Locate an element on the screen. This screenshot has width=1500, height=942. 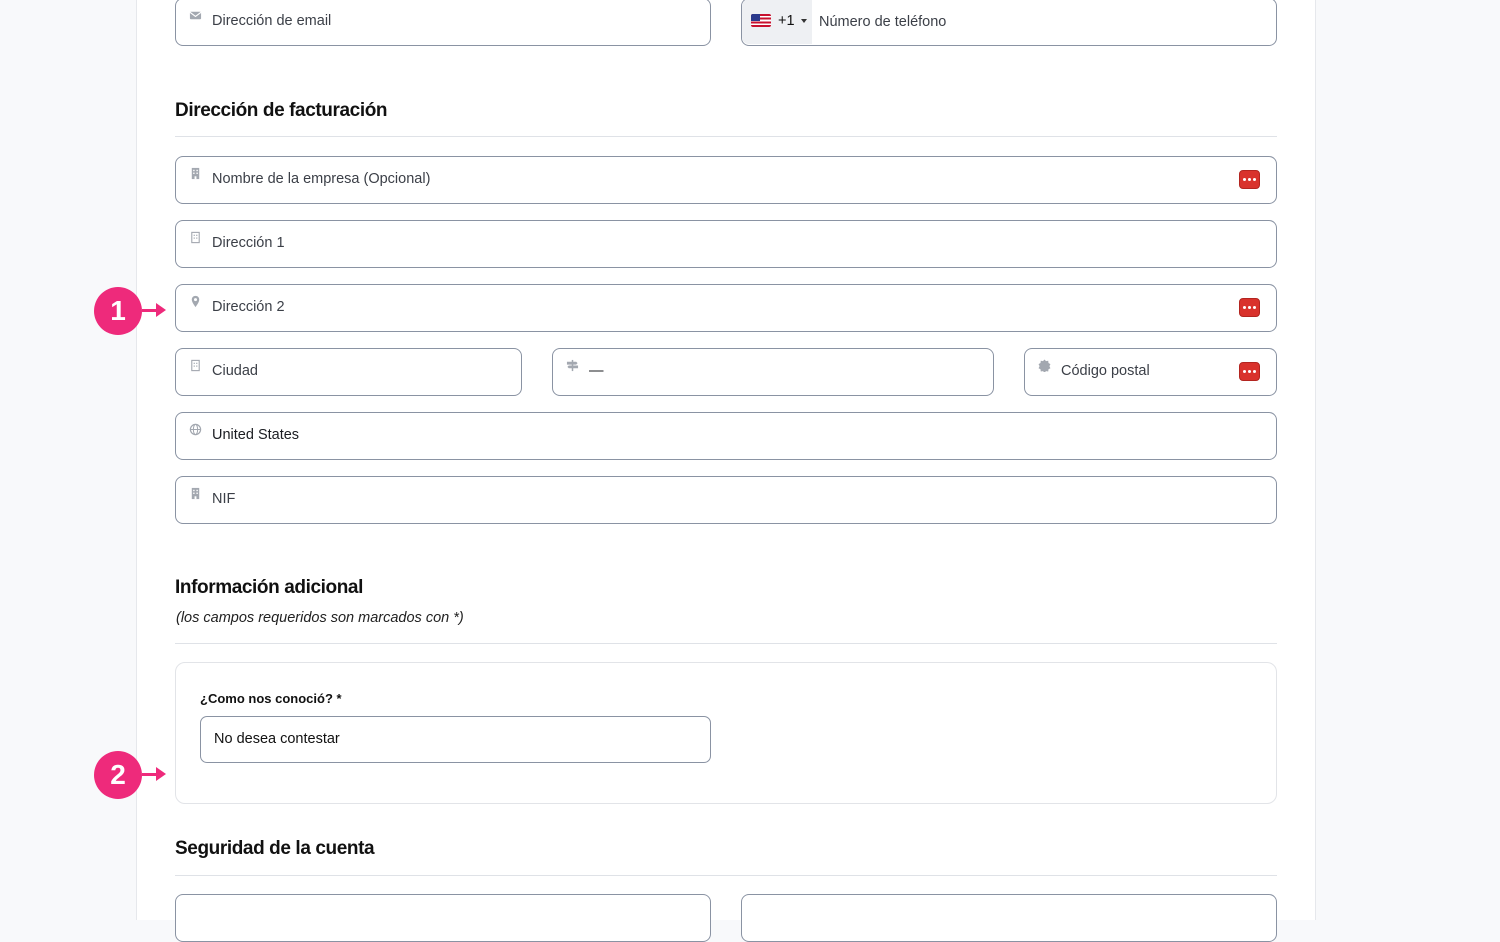
state-value: — is located at coordinates (596, 371).